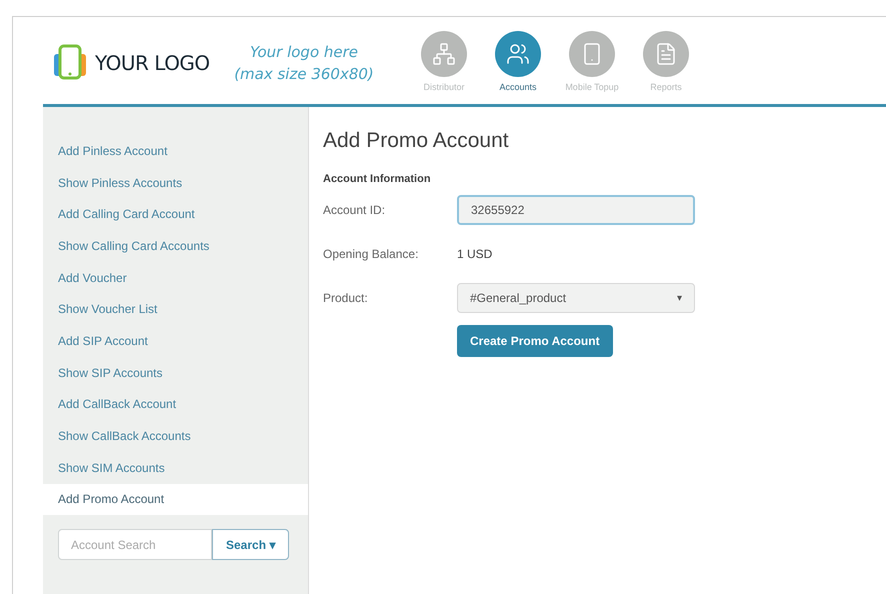 Image resolution: width=886 pixels, height=594 pixels. Describe the element at coordinates (535, 341) in the screenshot. I see `create-promo-account-button: Create Promo Account` at that location.